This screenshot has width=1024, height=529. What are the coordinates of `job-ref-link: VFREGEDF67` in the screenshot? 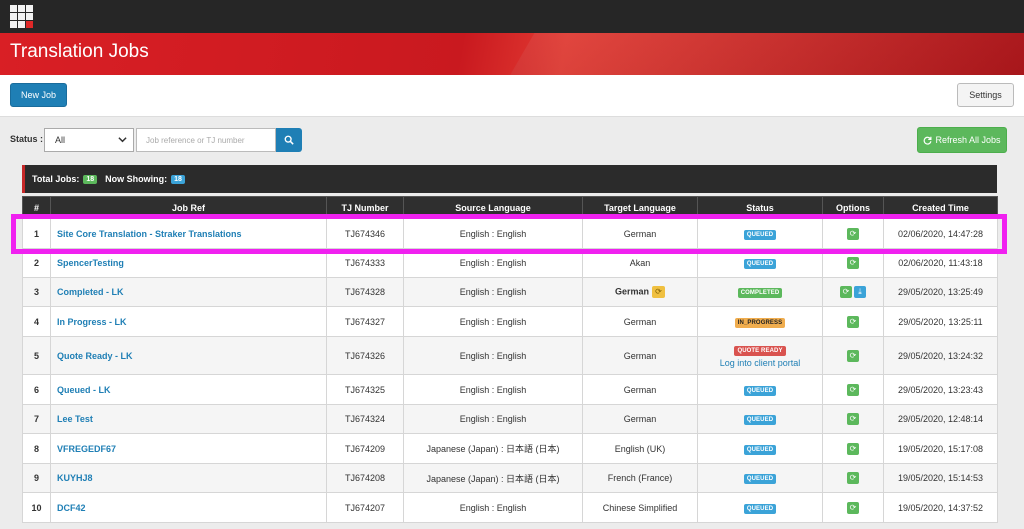 It's located at (188, 448).